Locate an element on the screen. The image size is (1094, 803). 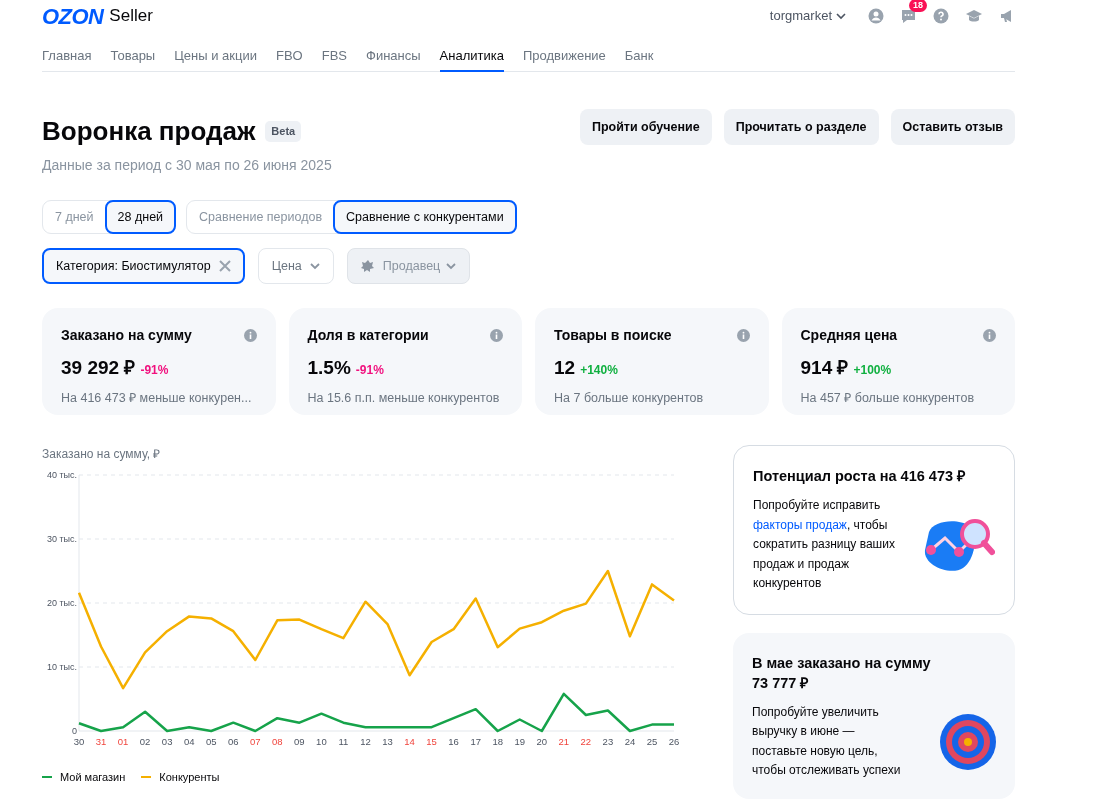
x-axis-label: 17 is located at coordinates (475, 741).